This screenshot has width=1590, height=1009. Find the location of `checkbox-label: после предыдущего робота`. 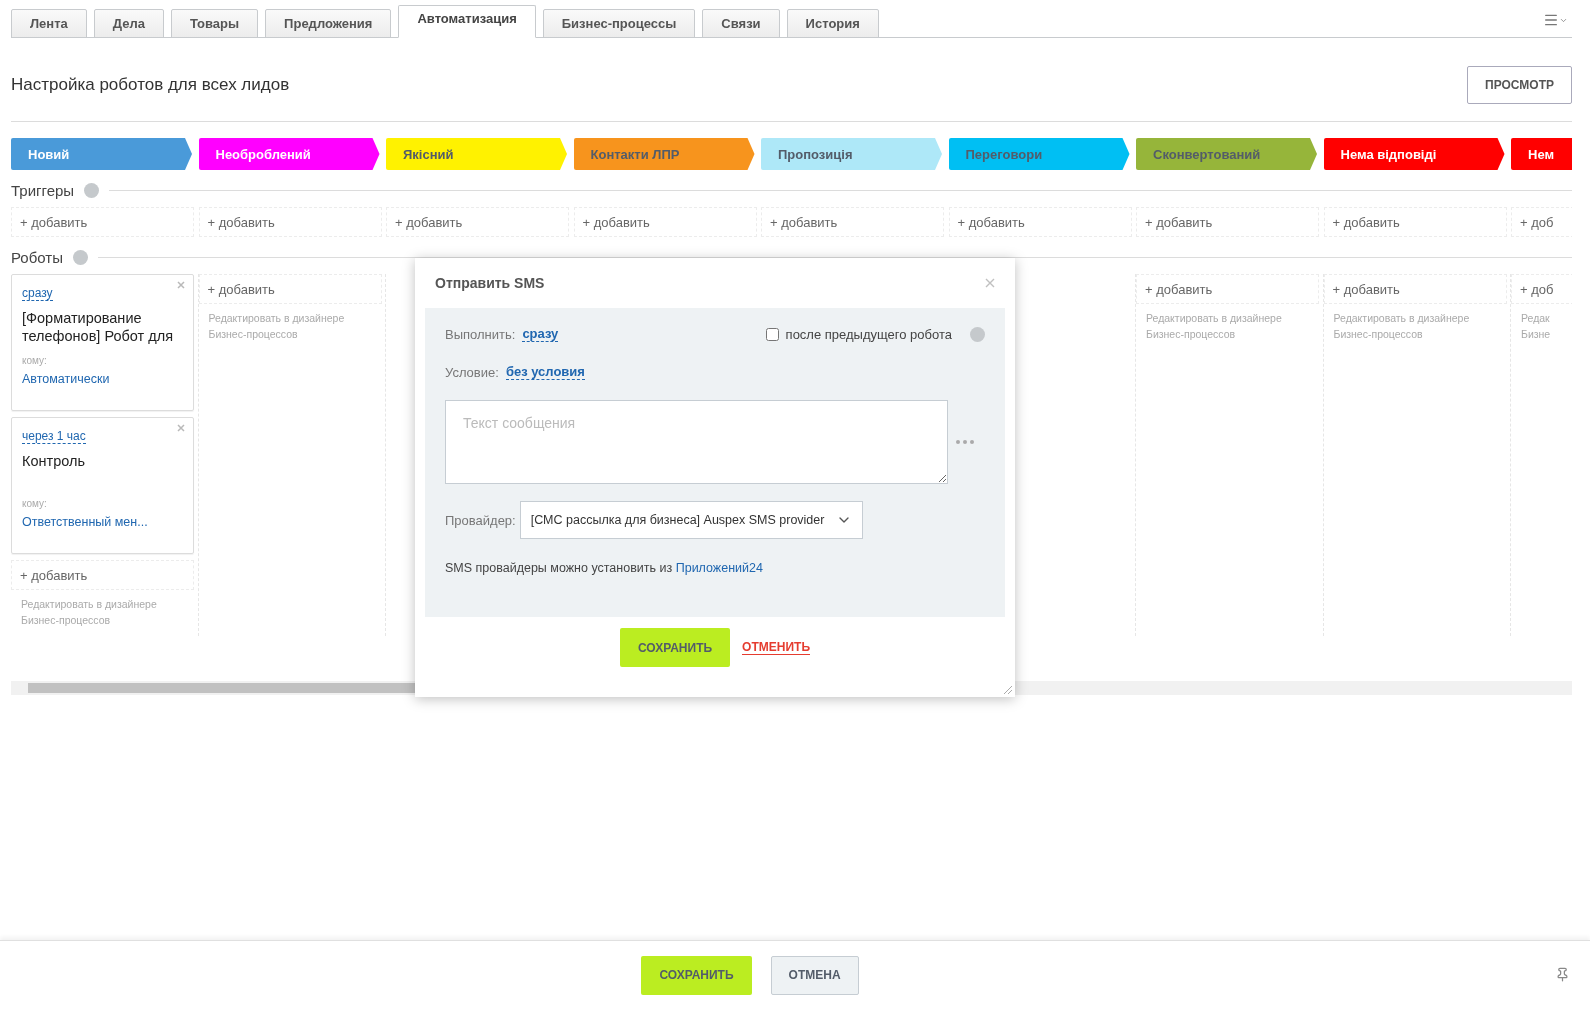

checkbox-label: после предыдущего робота is located at coordinates (868, 334).